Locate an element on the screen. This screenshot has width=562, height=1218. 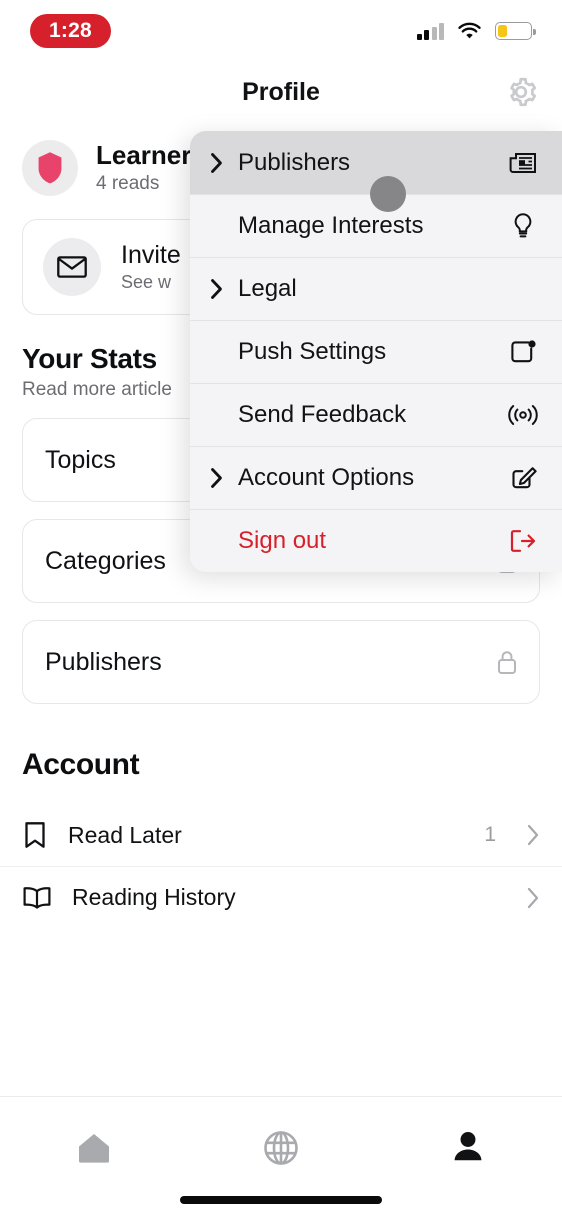
status-indicators is located at coordinates (476, 31).